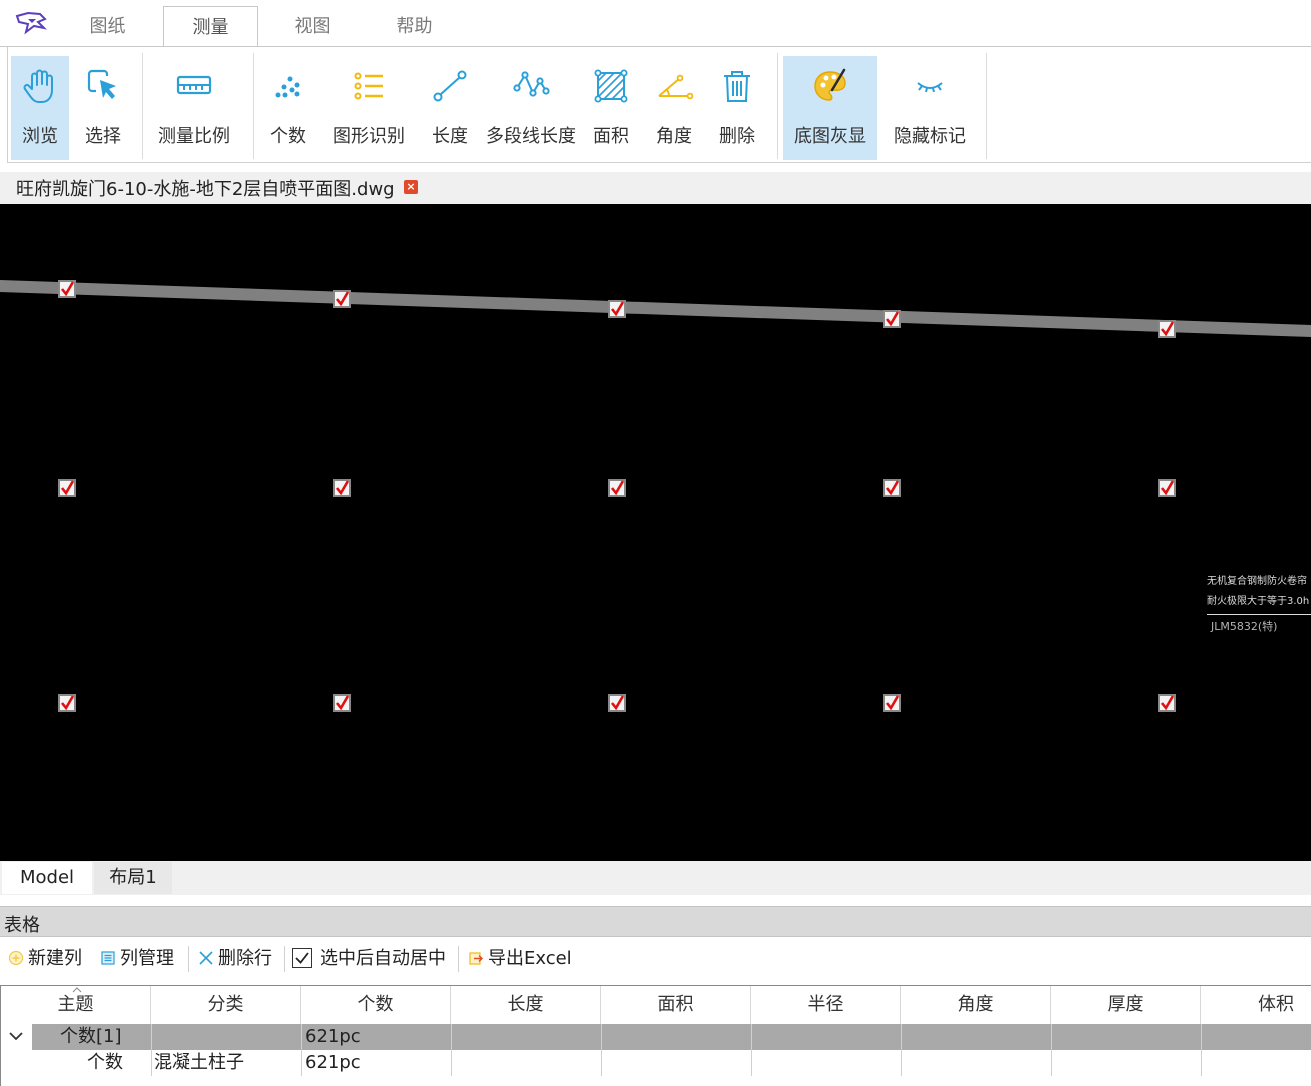  What do you see at coordinates (655, 921) in the screenshot?
I see `table-panel-header: 表格` at bounding box center [655, 921].